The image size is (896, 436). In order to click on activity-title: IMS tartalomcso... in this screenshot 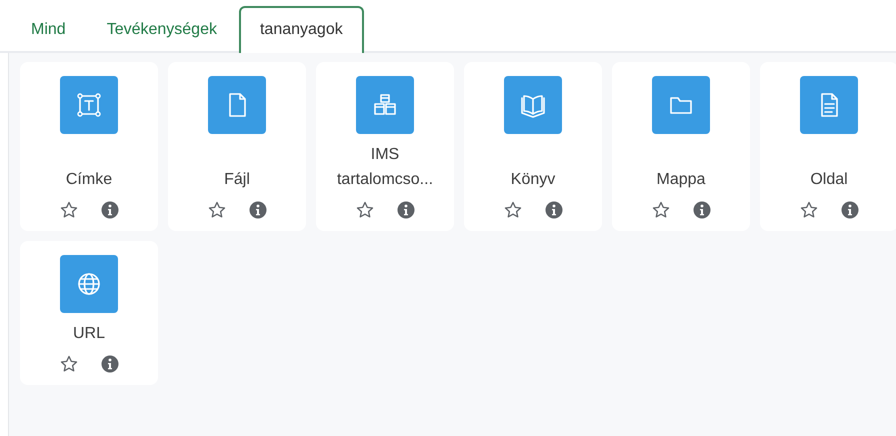, I will do `click(385, 167)`.